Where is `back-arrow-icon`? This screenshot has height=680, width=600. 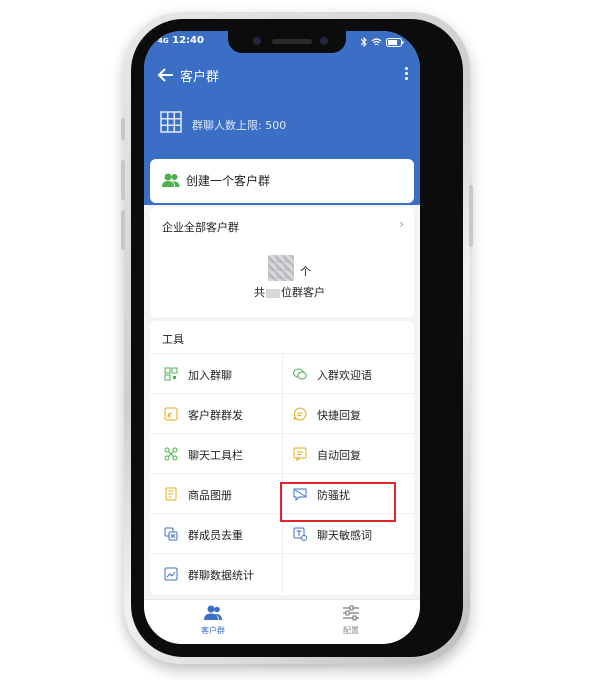 back-arrow-icon is located at coordinates (166, 75).